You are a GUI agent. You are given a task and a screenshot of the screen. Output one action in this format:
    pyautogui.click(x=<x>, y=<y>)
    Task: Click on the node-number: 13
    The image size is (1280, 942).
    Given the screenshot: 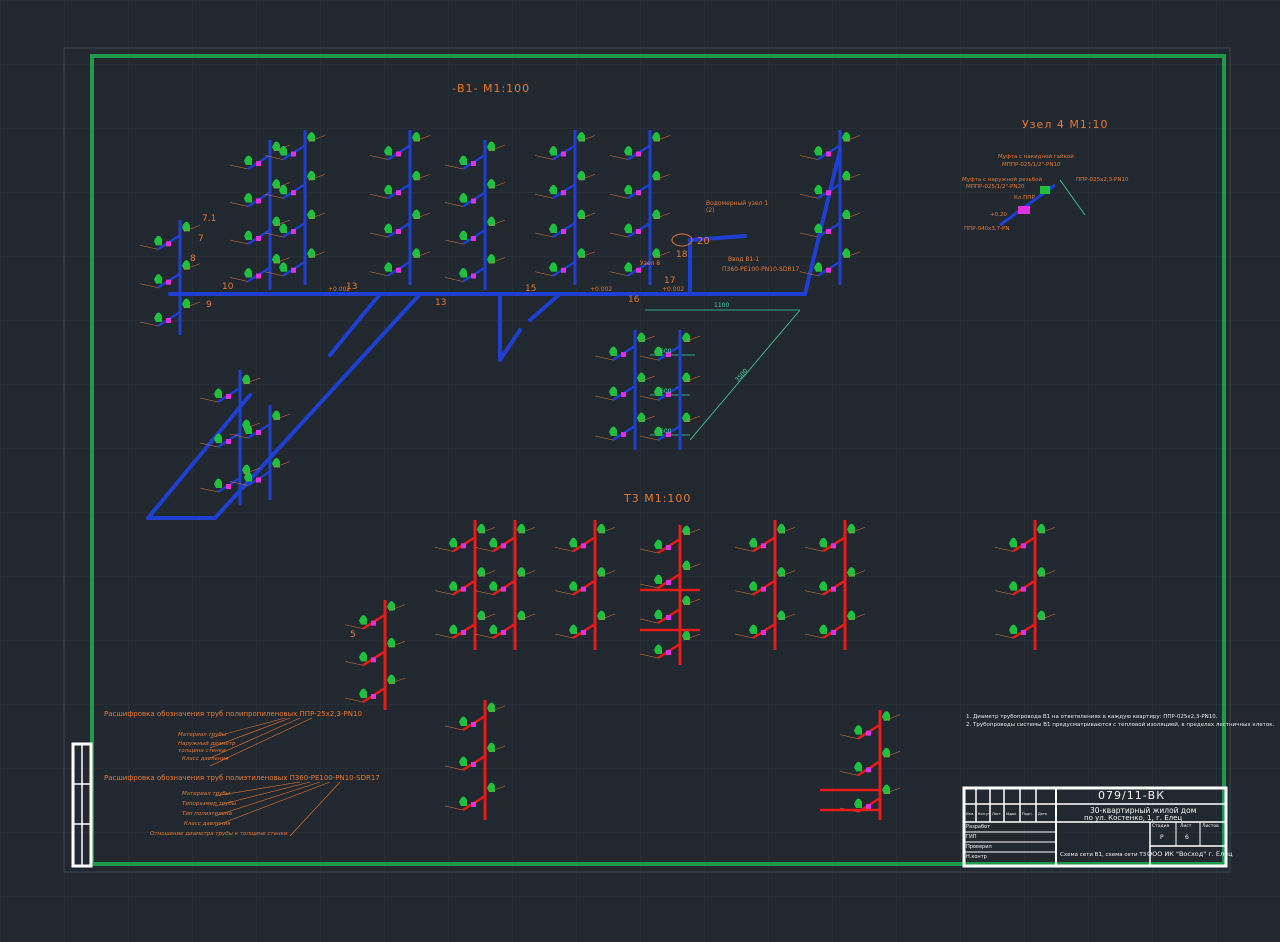 What is the action you would take?
    pyautogui.click(x=352, y=287)
    